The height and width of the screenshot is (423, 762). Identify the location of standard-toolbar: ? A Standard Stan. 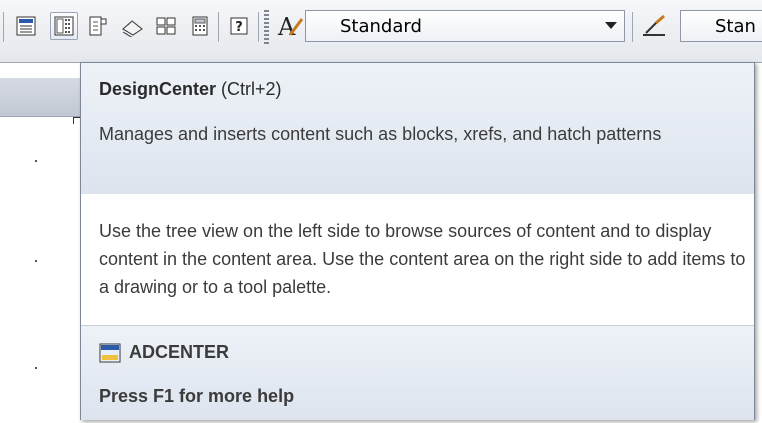
(381, 31).